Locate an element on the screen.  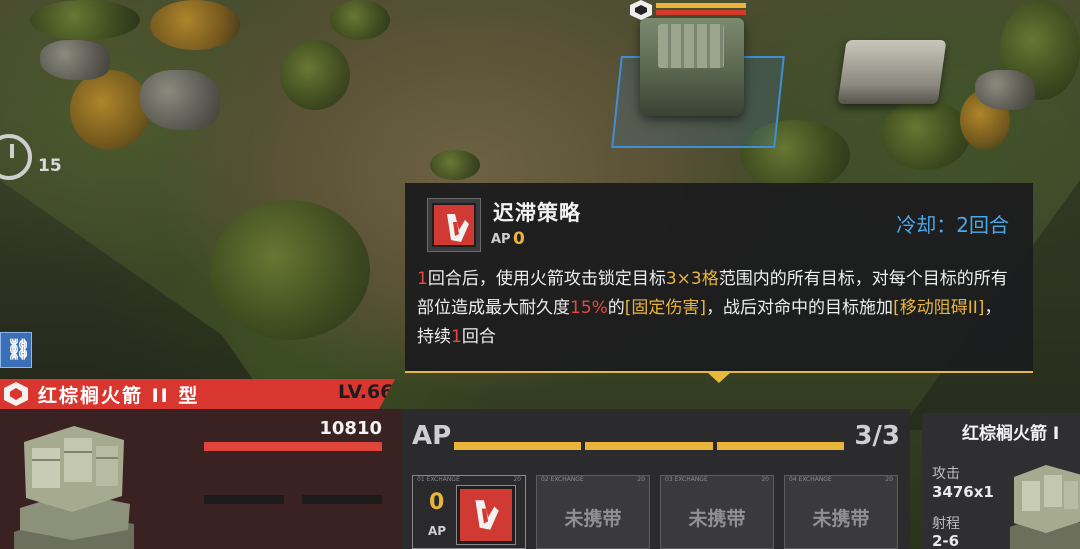
desc-text: 回合后，使用火箭攻击锁定目标 is located at coordinates (546, 279).